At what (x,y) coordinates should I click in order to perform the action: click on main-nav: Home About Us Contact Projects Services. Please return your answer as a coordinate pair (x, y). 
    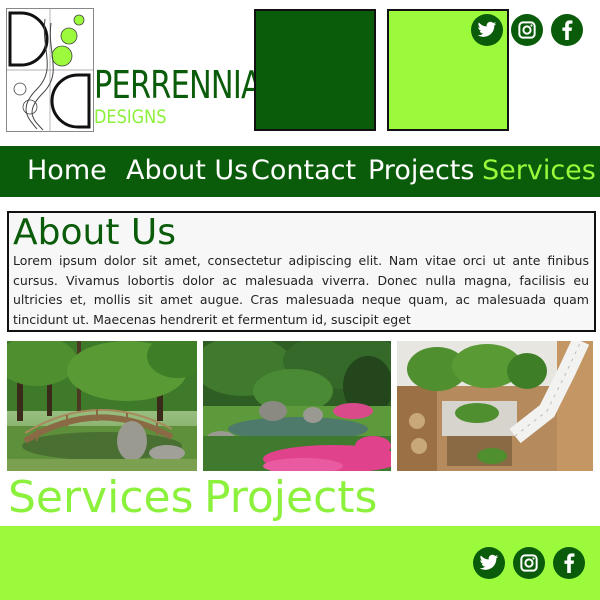
    Looking at the image, I should click on (300, 171).